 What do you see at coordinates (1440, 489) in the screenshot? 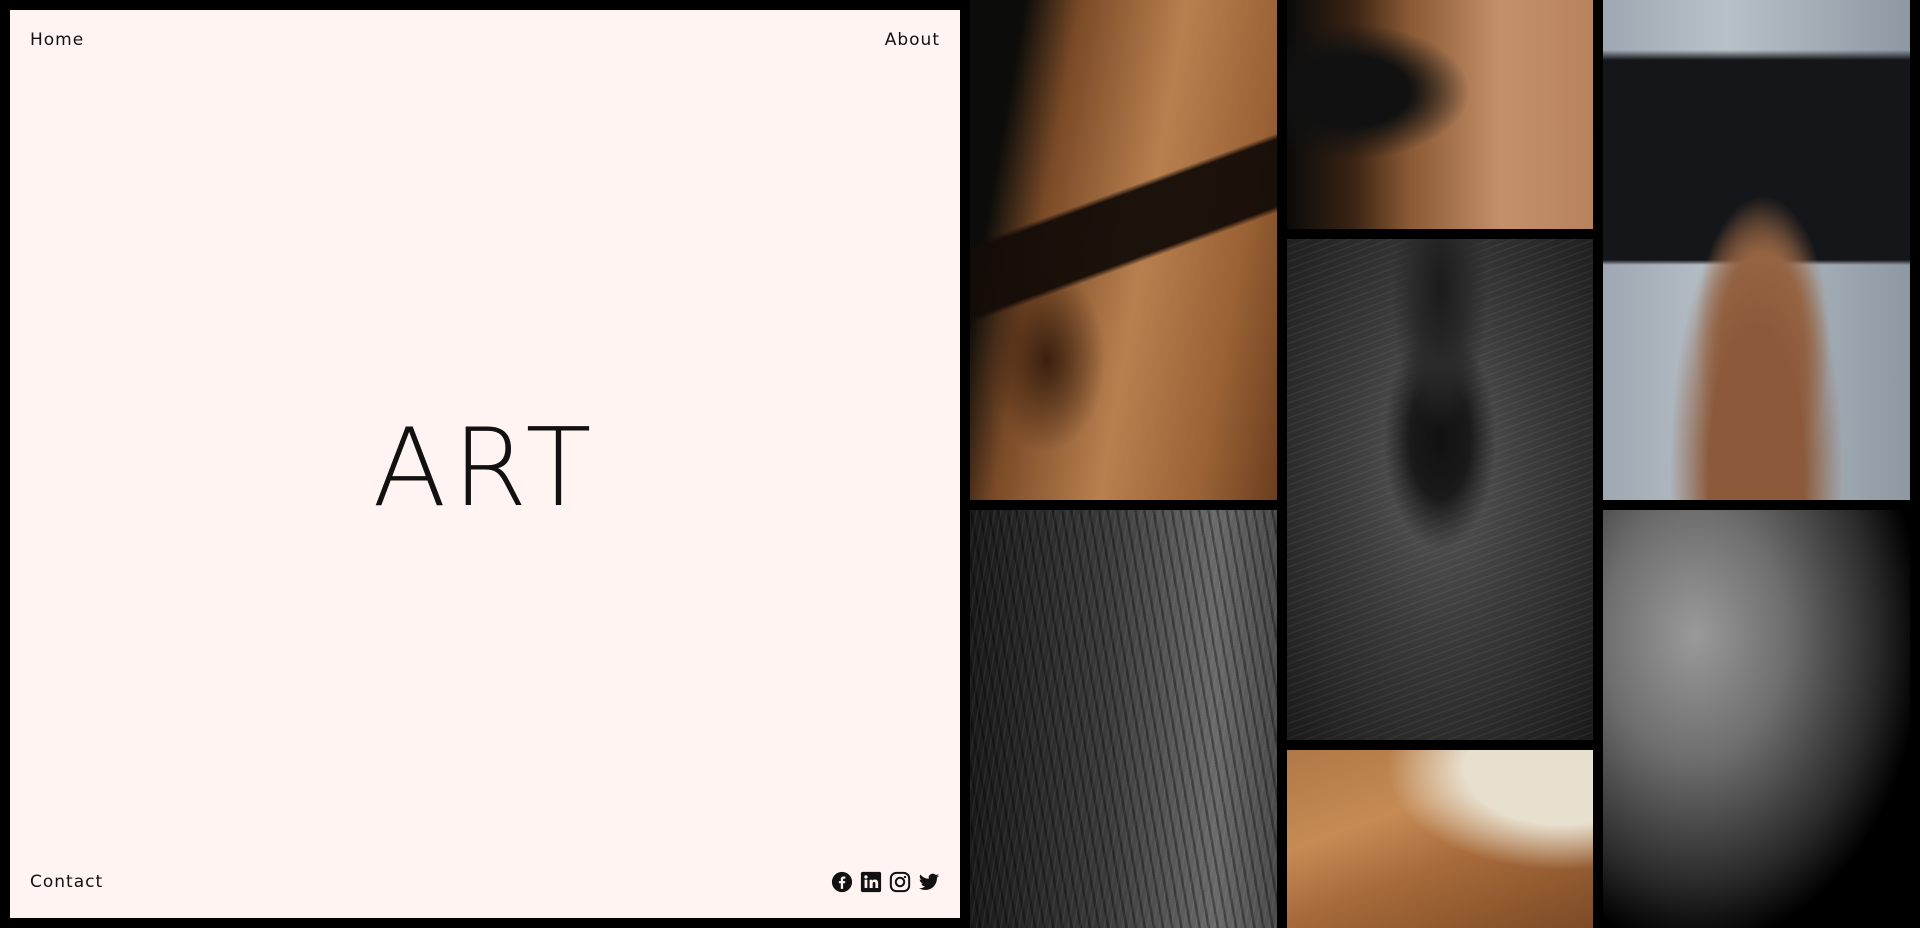
I see `photo-lips-hair` at bounding box center [1440, 489].